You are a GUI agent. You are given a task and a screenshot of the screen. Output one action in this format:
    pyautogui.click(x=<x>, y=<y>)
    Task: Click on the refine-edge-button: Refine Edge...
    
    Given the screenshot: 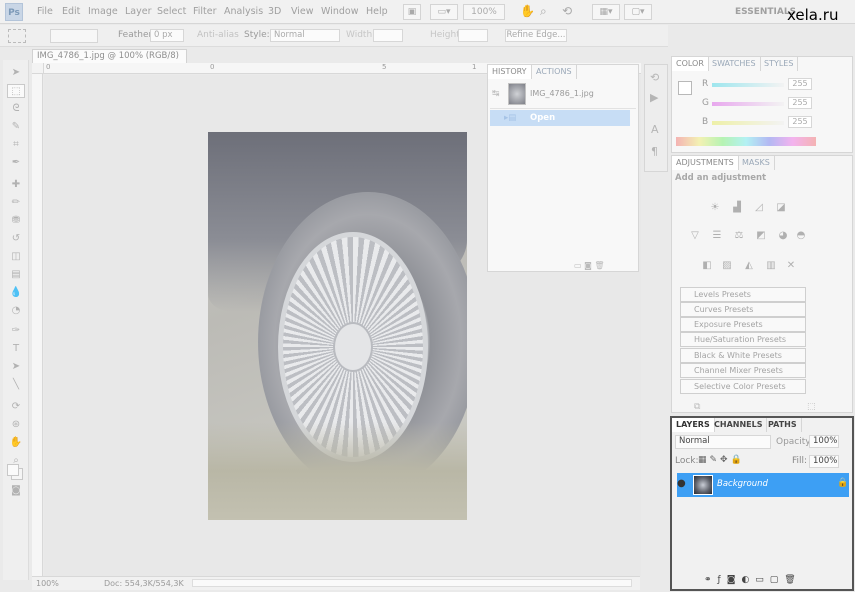 What is the action you would take?
    pyautogui.click(x=536, y=35)
    